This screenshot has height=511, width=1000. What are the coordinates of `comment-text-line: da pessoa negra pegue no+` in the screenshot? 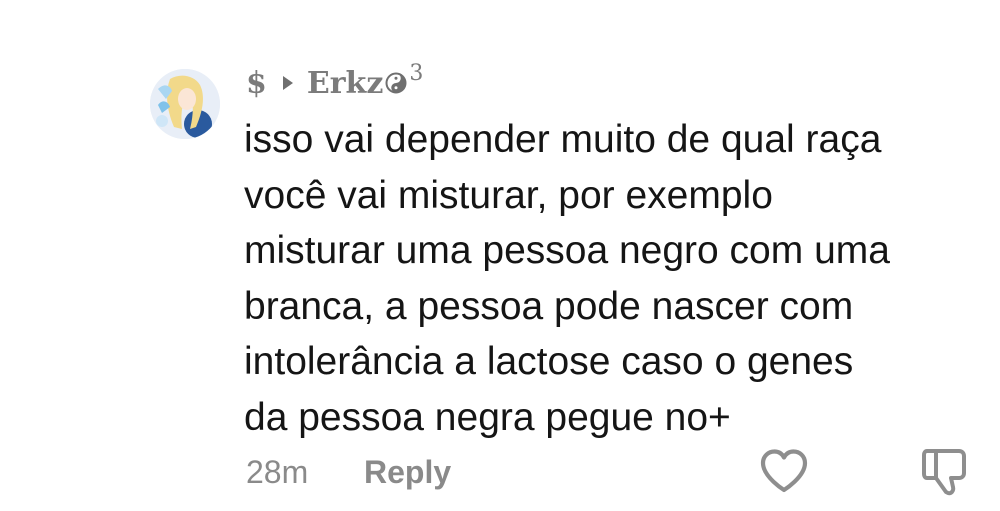 It's located at (487, 417).